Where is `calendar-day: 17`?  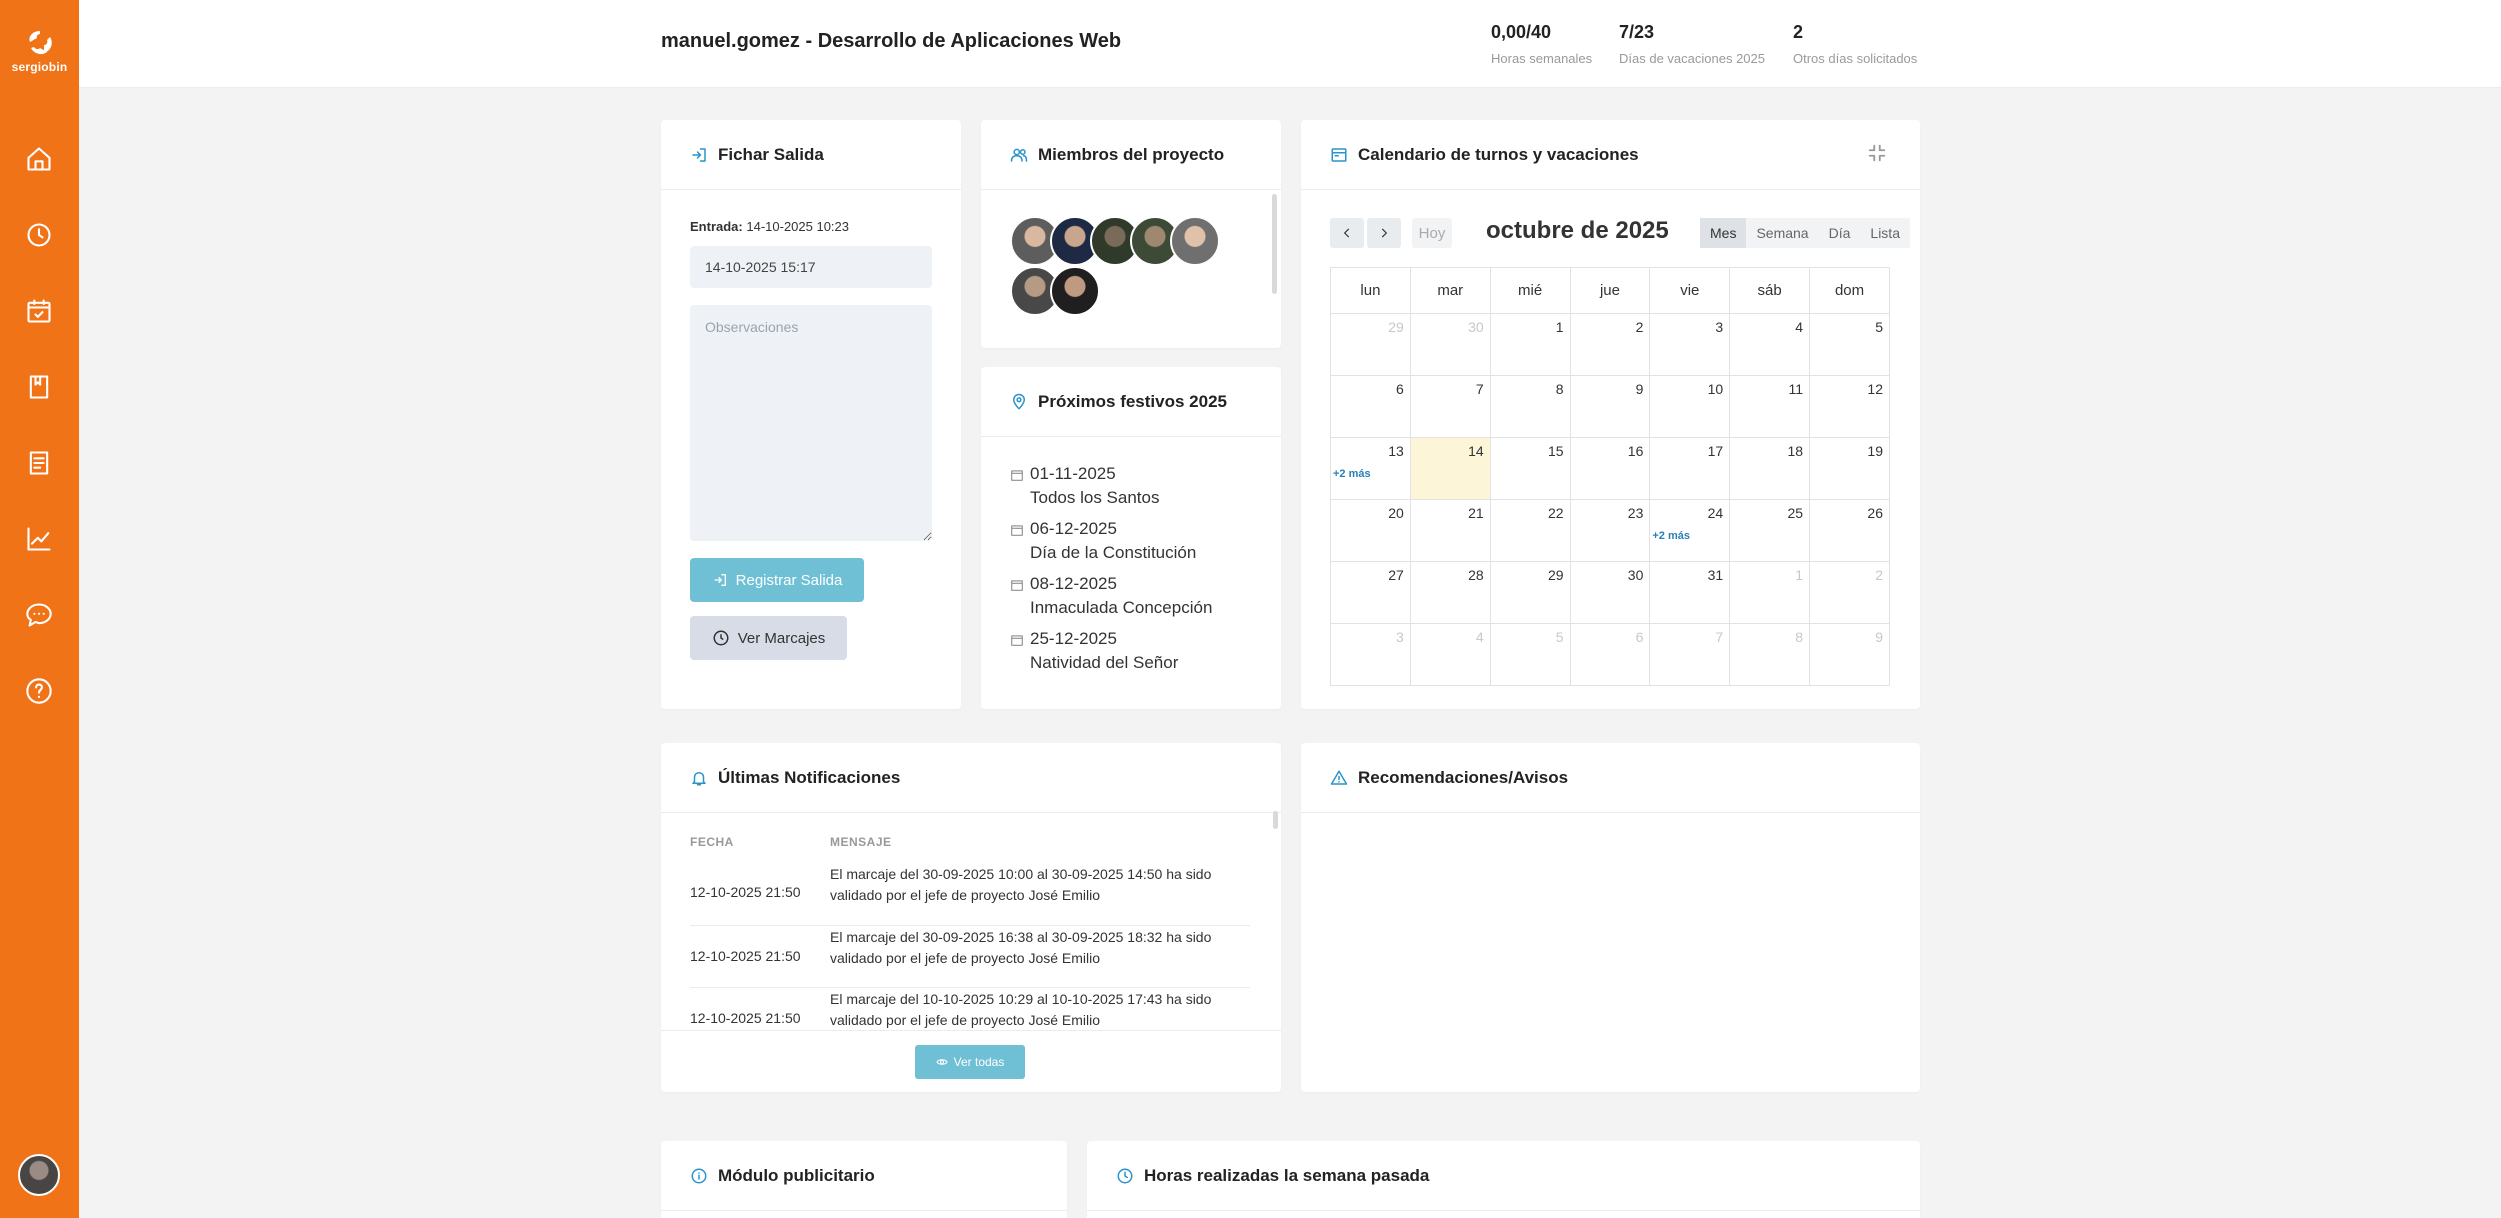
calendar-day: 17 is located at coordinates (1690, 468).